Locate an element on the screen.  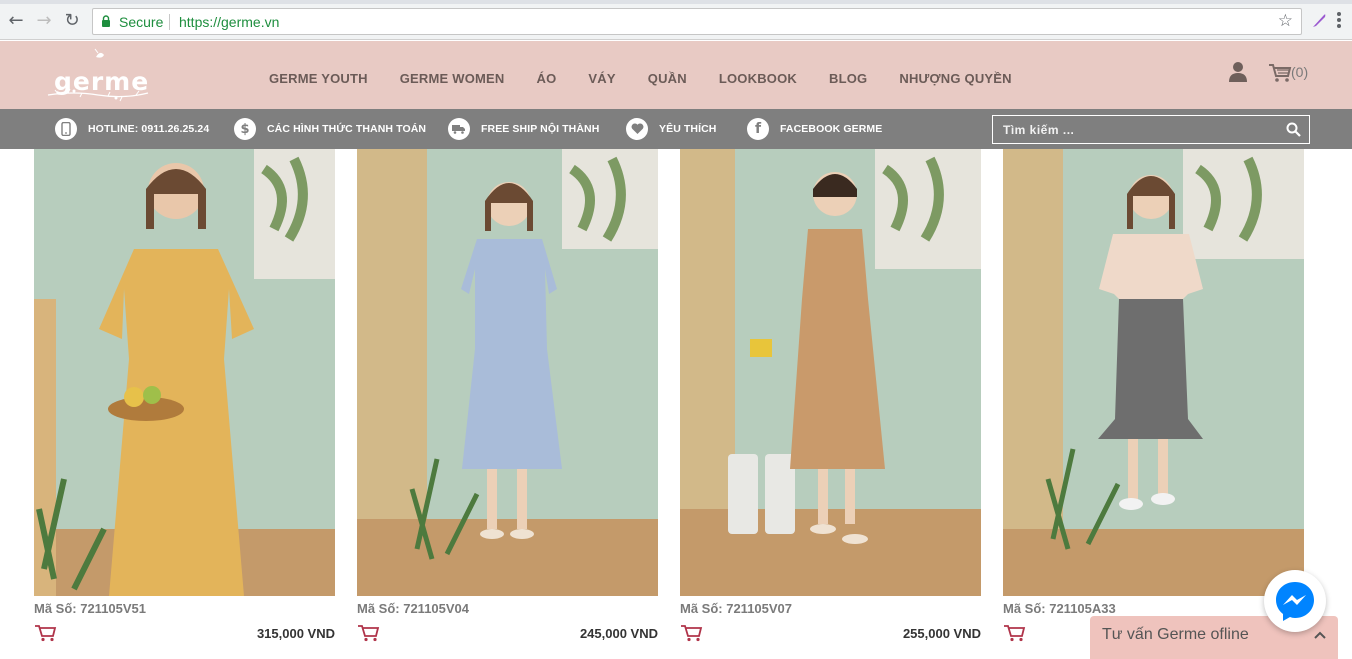
nav-germe-women: GERME WOMEN is located at coordinates (452, 78).